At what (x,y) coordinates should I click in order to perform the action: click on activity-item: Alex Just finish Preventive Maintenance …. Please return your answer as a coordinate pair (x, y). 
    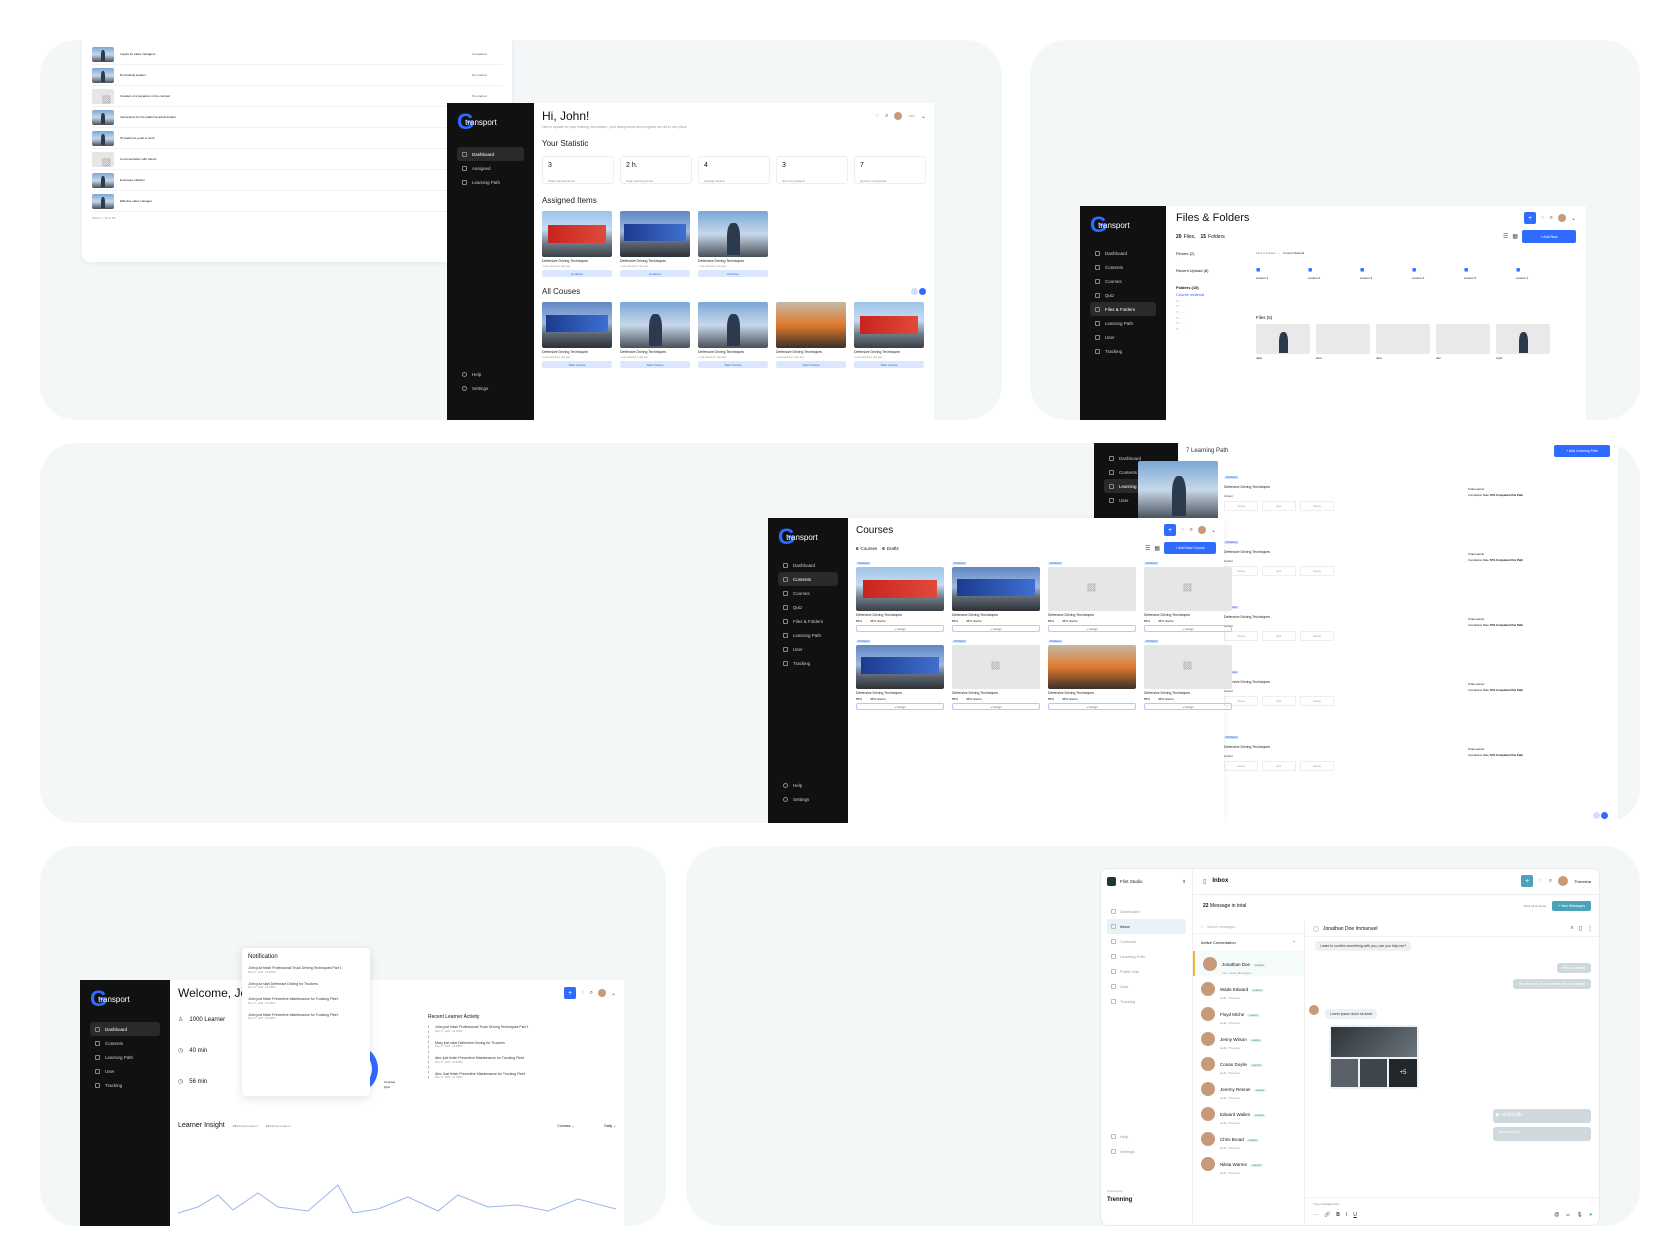
    Looking at the image, I should click on (525, 1076).